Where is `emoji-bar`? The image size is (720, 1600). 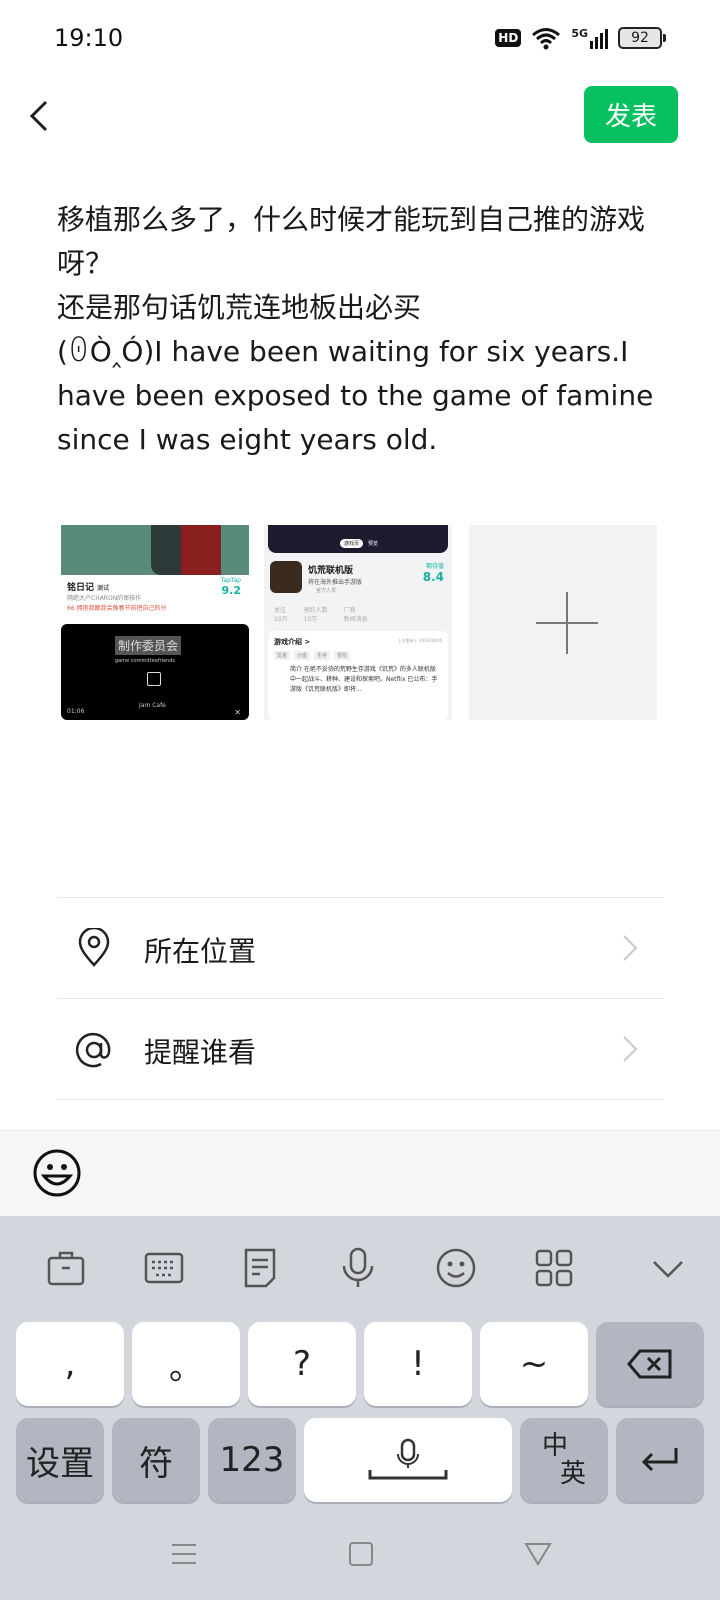
emoji-bar is located at coordinates (360, 1173).